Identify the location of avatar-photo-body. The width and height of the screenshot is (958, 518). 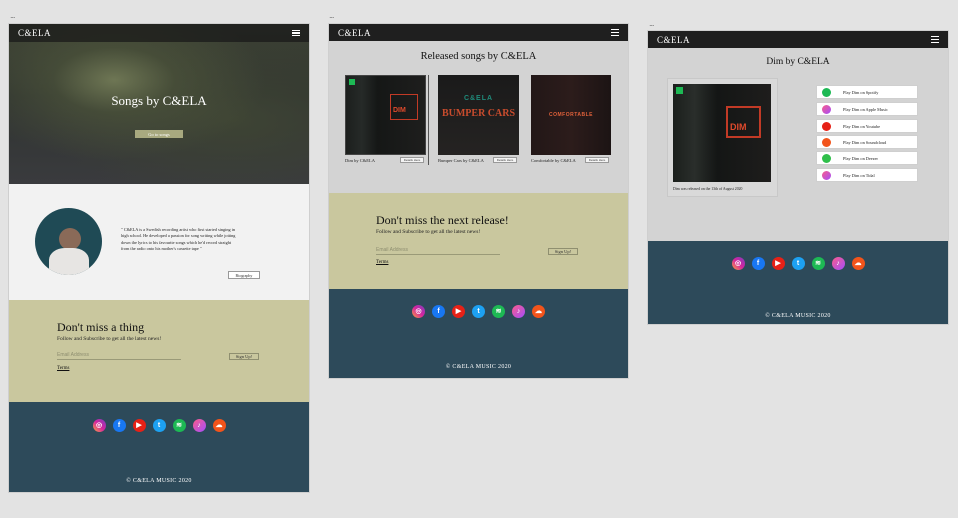
(69, 261).